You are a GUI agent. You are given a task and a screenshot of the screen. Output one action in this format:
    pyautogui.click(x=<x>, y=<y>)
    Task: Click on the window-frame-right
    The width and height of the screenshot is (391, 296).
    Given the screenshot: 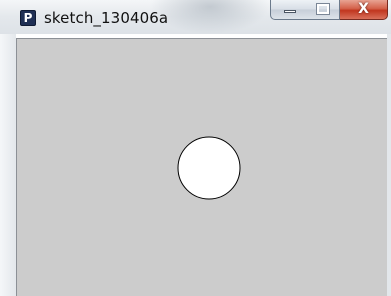 What is the action you would take?
    pyautogui.click(x=389, y=165)
    